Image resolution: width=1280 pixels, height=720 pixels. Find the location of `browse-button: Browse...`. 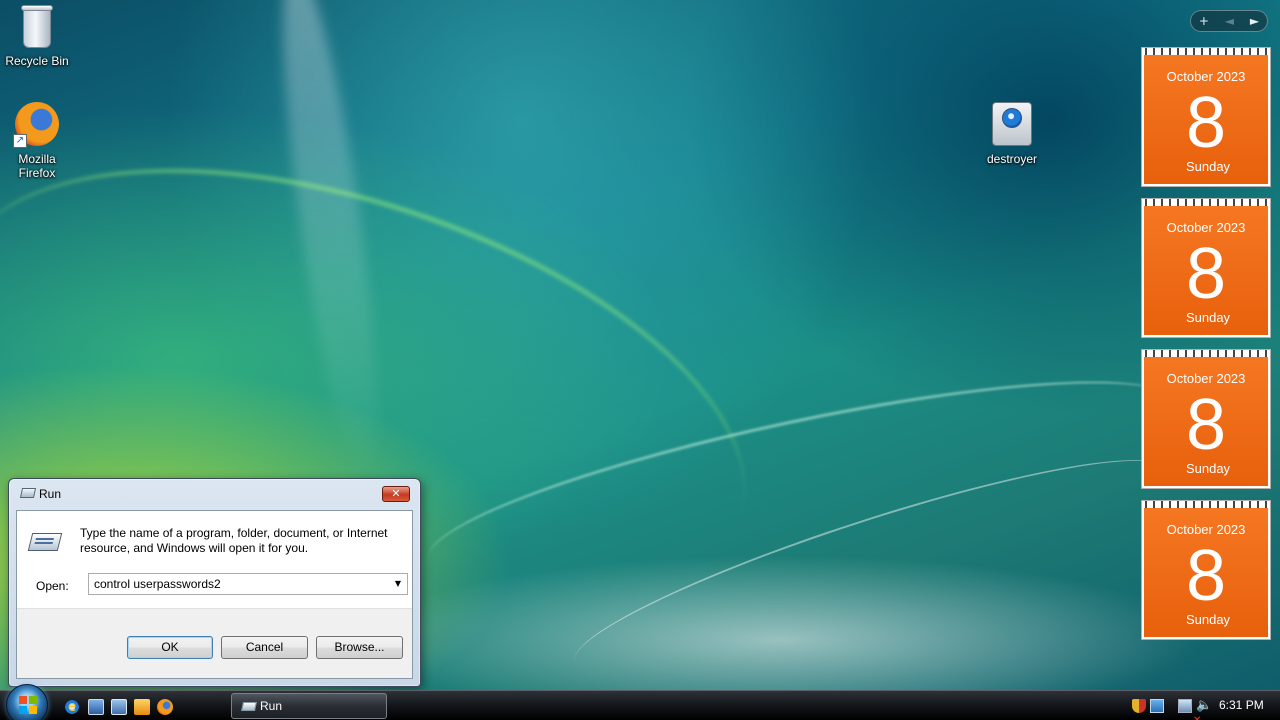

browse-button: Browse... is located at coordinates (359, 647).